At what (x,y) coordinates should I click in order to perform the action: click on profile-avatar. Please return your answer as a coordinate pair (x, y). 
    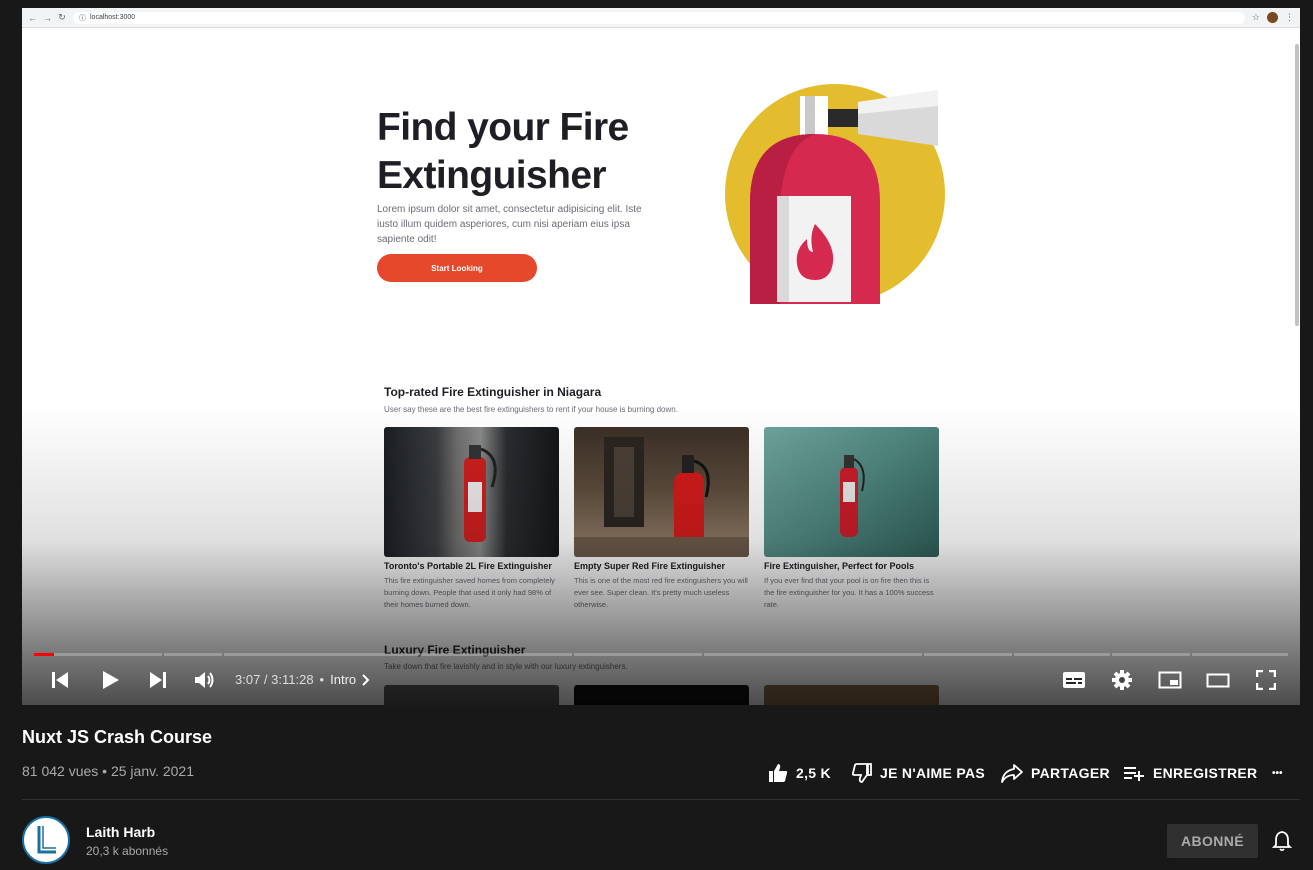
    Looking at the image, I should click on (1272, 17).